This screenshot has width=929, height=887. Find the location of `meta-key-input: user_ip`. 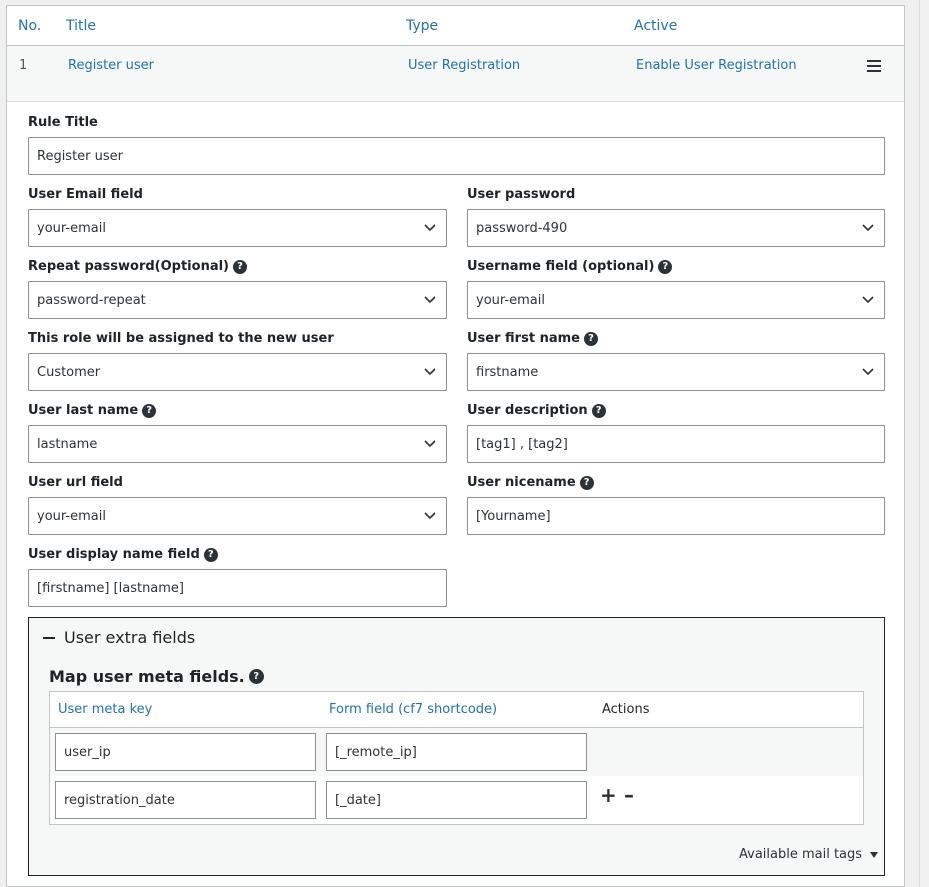

meta-key-input: user_ip is located at coordinates (185, 752).